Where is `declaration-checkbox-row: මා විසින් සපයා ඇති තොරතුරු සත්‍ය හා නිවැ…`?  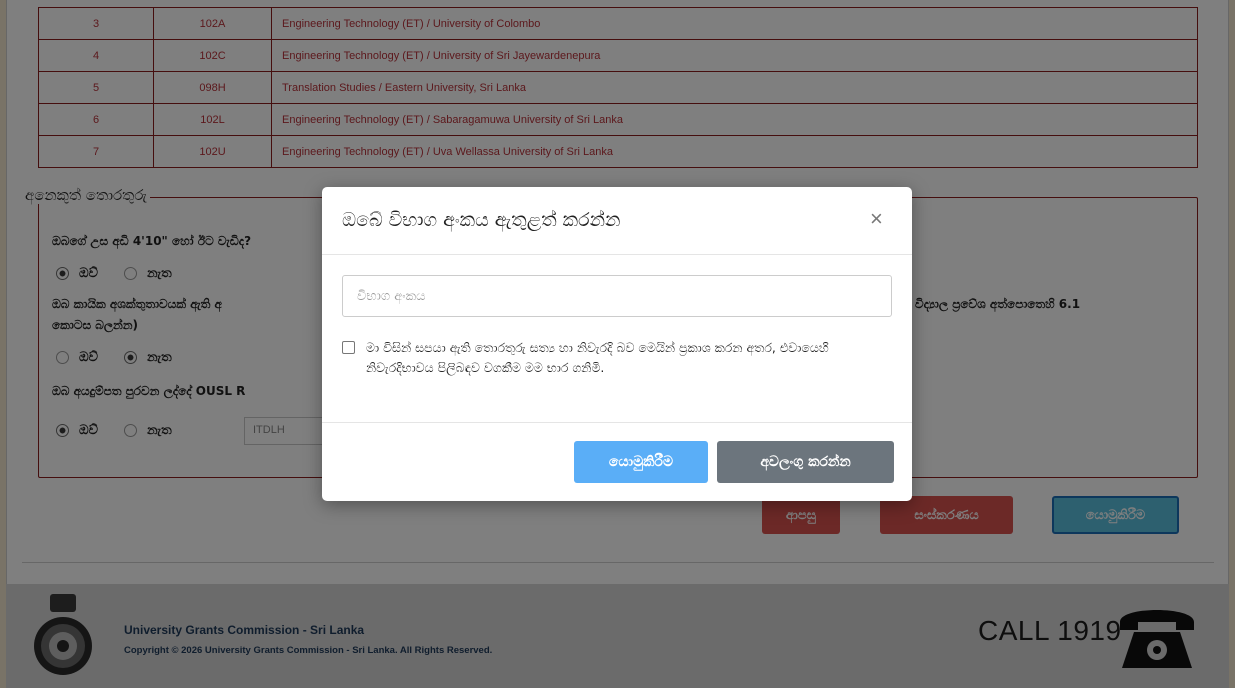
declaration-checkbox-row: මා විසින් සපයා ඇති තොරතුරු සත්‍ය හා නිවැ… is located at coordinates (614, 358).